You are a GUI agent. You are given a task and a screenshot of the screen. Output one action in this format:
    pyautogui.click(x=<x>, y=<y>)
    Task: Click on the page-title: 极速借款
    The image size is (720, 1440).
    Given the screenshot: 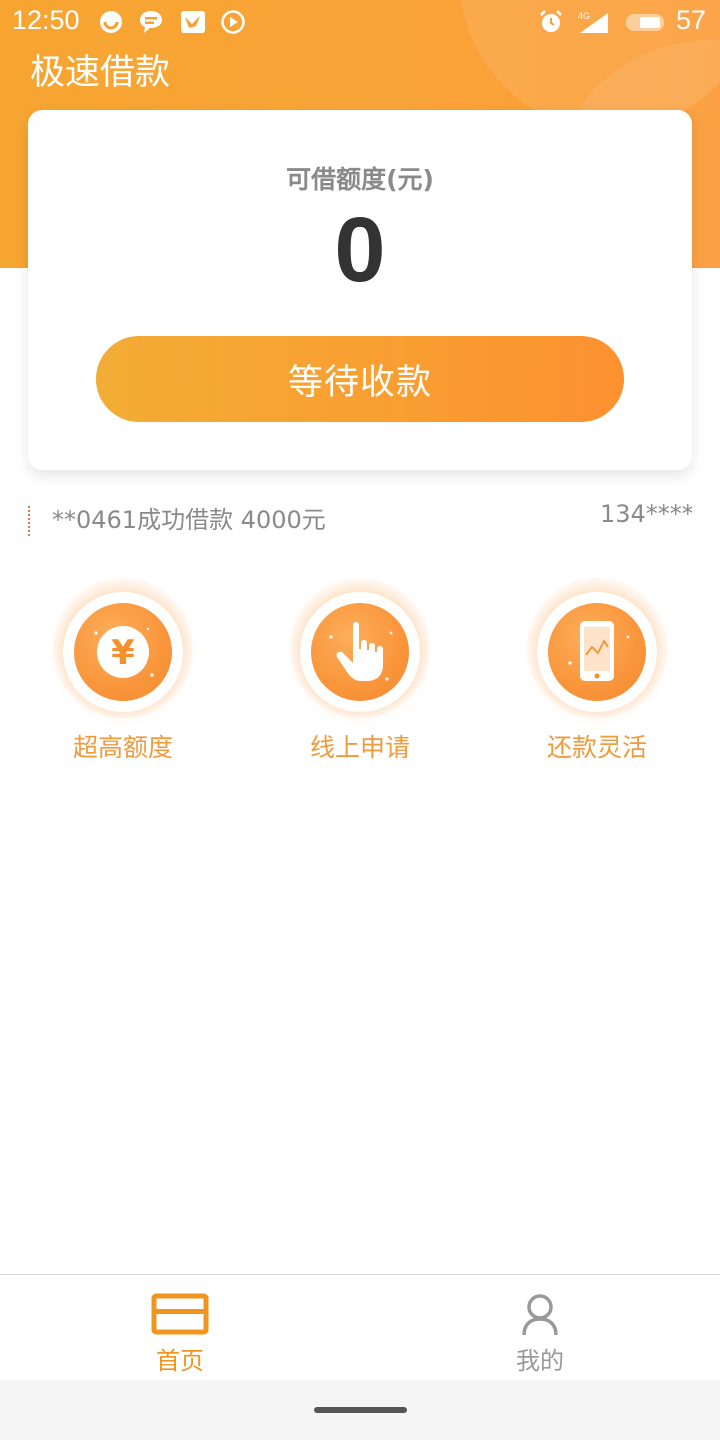 What is the action you would take?
    pyautogui.click(x=100, y=73)
    